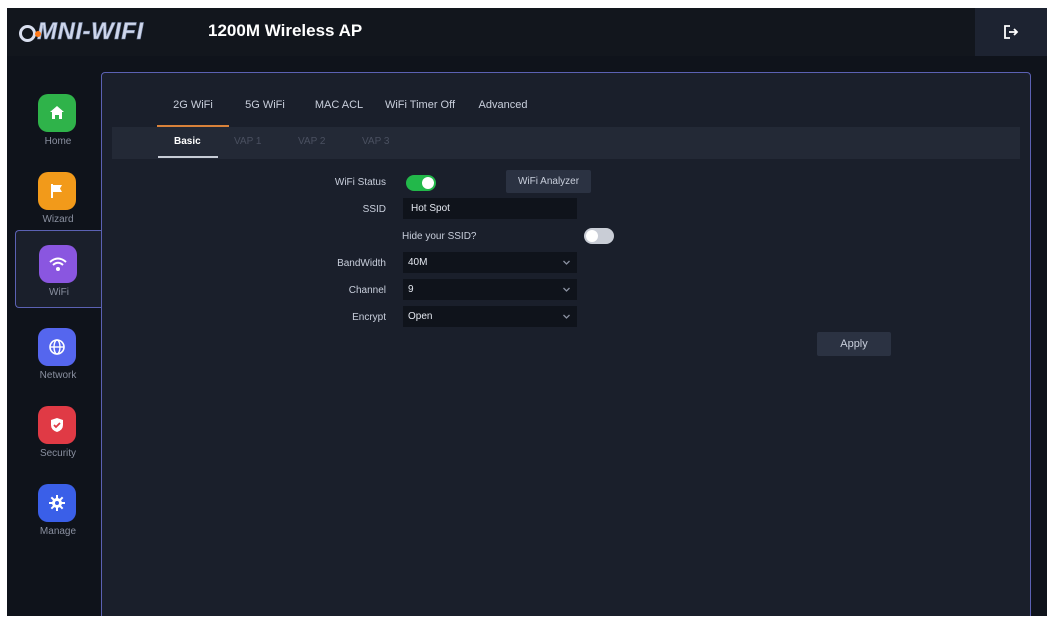 The image size is (1054, 617). What do you see at coordinates (265, 110) in the screenshot?
I see `tab-5g-wifi: 5G WiFi` at bounding box center [265, 110].